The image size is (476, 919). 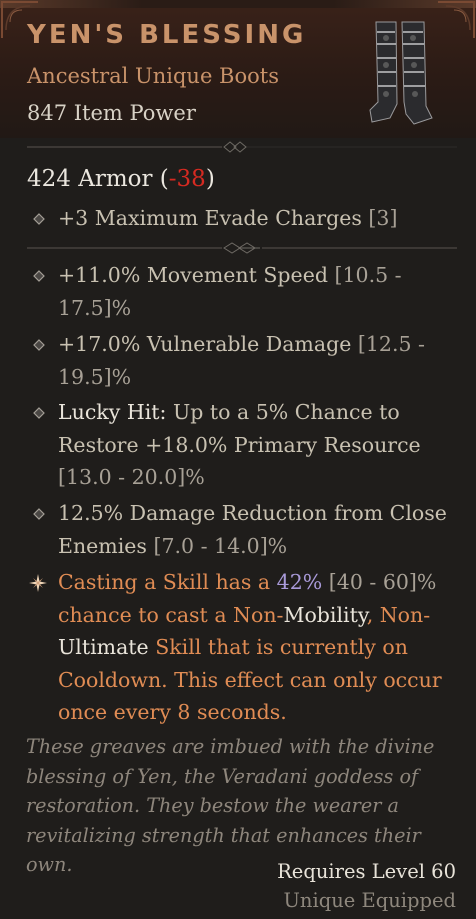 I want to click on unique-power-part1: Casting a Skill has a, so click(x=164, y=582).